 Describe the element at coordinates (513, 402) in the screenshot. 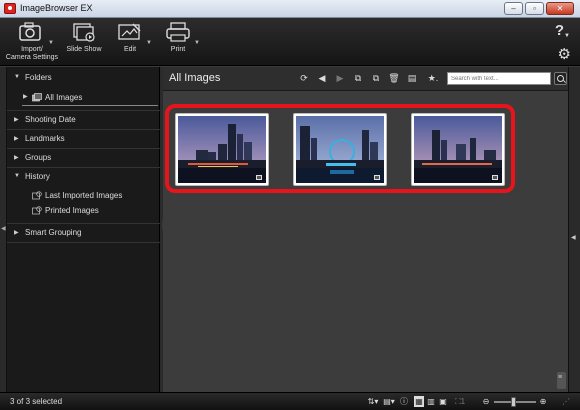

I see `zoom-slider-knob` at that location.